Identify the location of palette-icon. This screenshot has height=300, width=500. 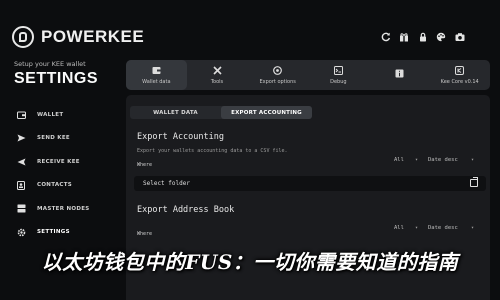
(441, 36).